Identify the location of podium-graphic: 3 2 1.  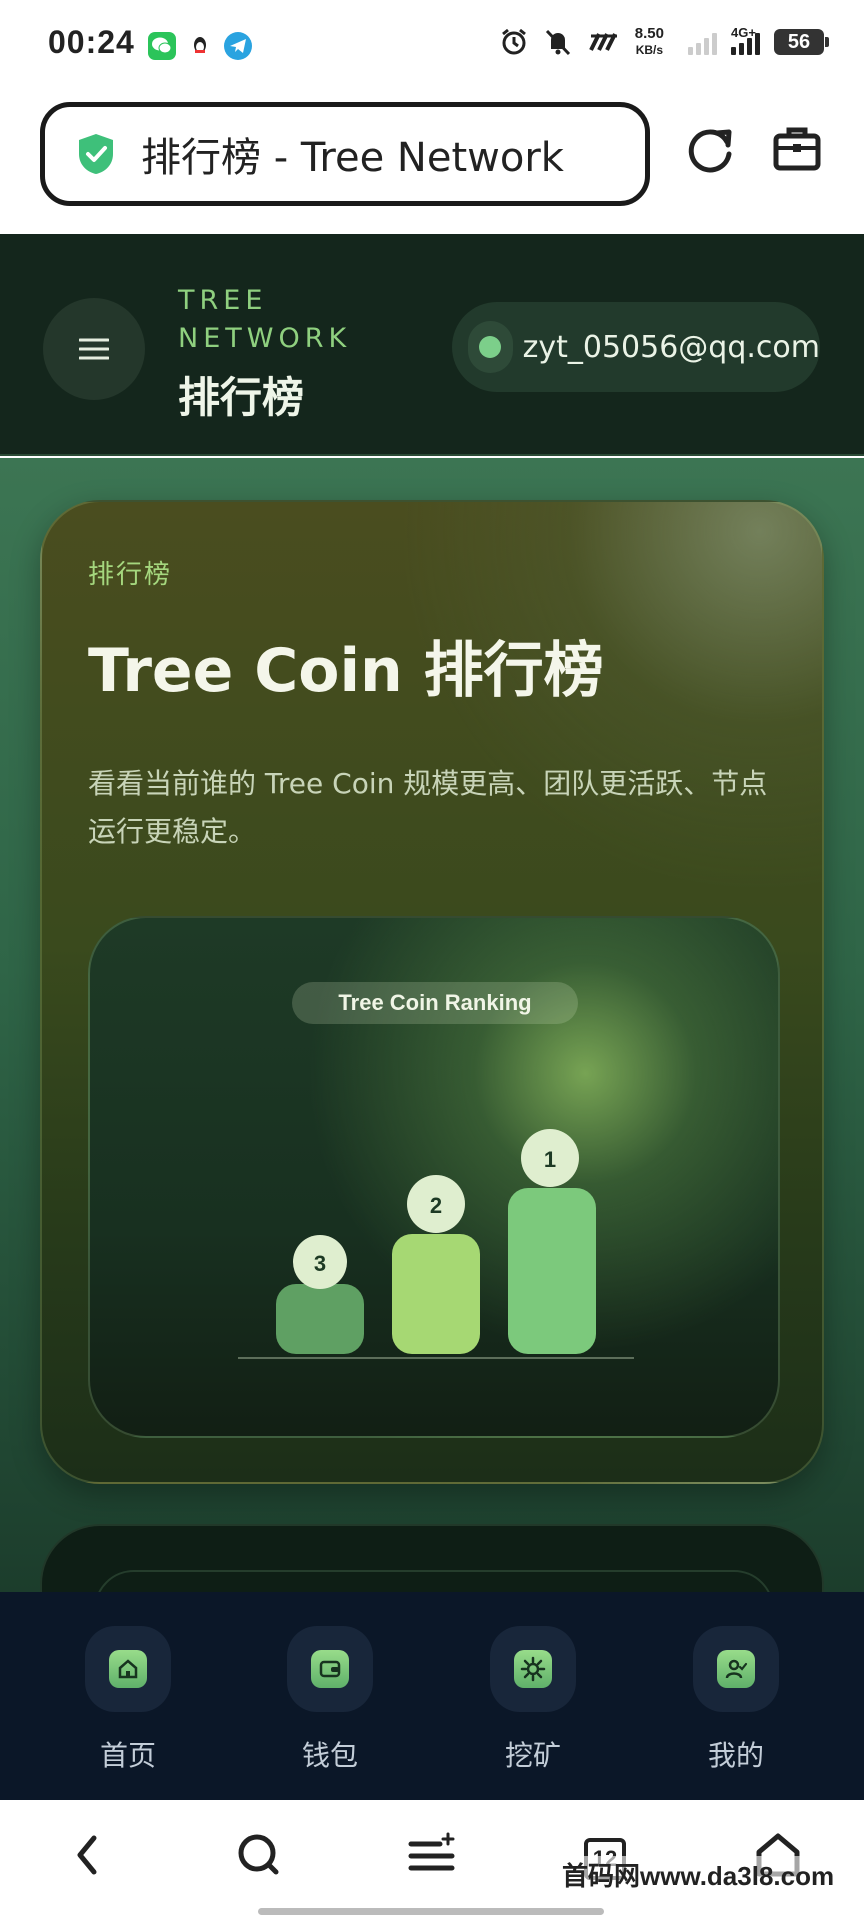
(436, 1244).